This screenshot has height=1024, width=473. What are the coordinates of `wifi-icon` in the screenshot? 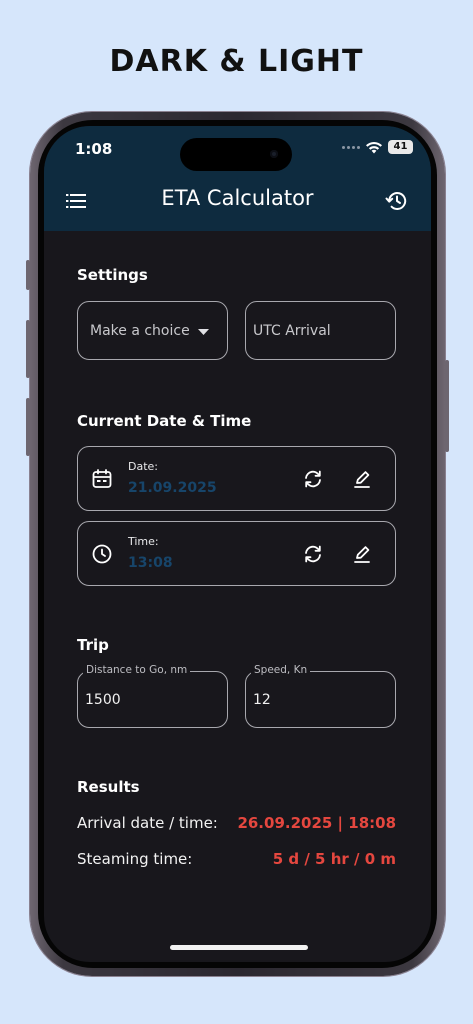 It's located at (374, 147).